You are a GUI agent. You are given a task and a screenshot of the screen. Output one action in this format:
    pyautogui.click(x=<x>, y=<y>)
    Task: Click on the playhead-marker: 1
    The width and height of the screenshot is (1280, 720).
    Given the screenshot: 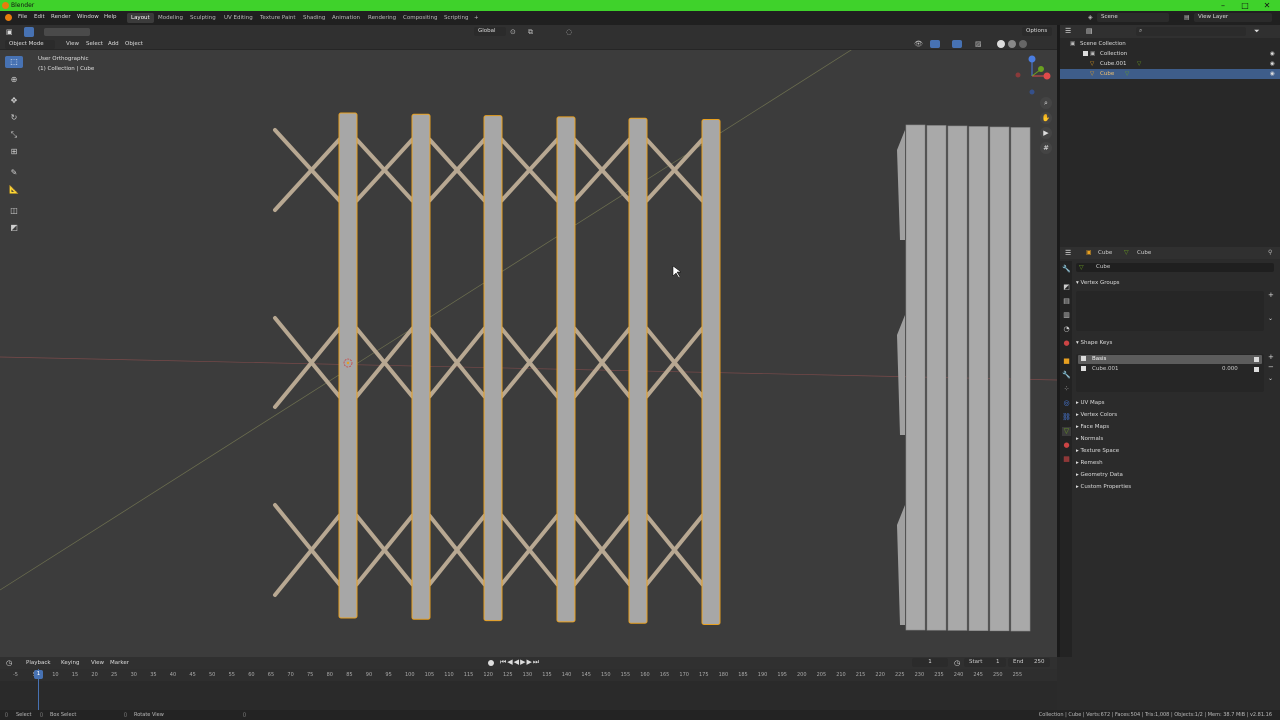 What is the action you would take?
    pyautogui.click(x=38, y=674)
    